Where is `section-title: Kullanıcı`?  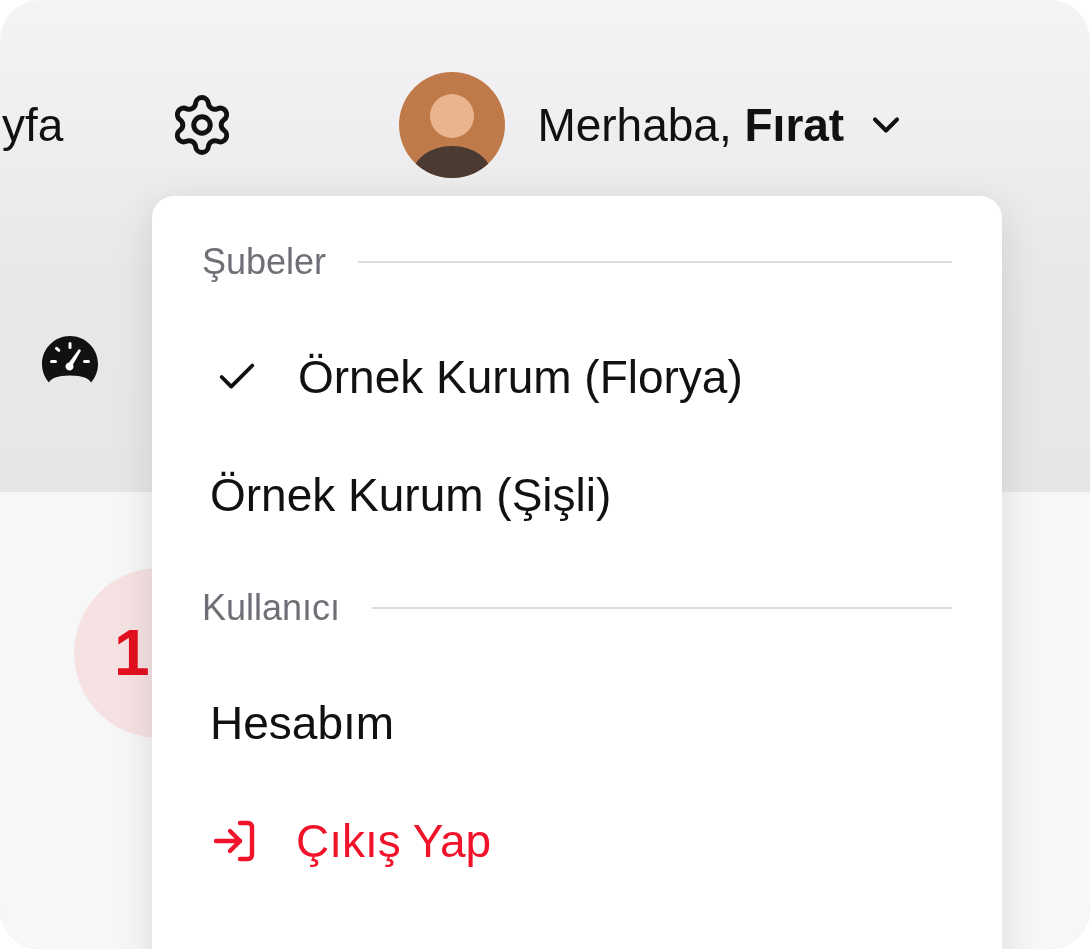
section-title: Kullanıcı is located at coordinates (271, 608).